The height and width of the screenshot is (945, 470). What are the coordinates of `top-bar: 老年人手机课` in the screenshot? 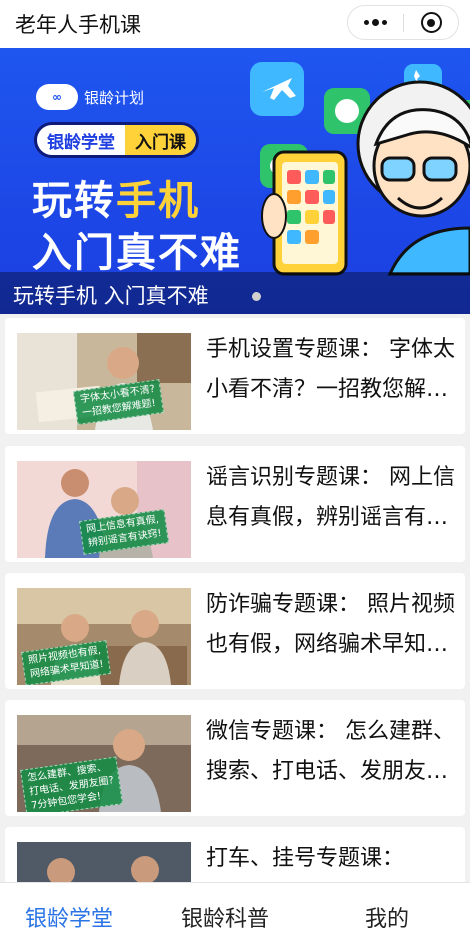 It's located at (235, 24).